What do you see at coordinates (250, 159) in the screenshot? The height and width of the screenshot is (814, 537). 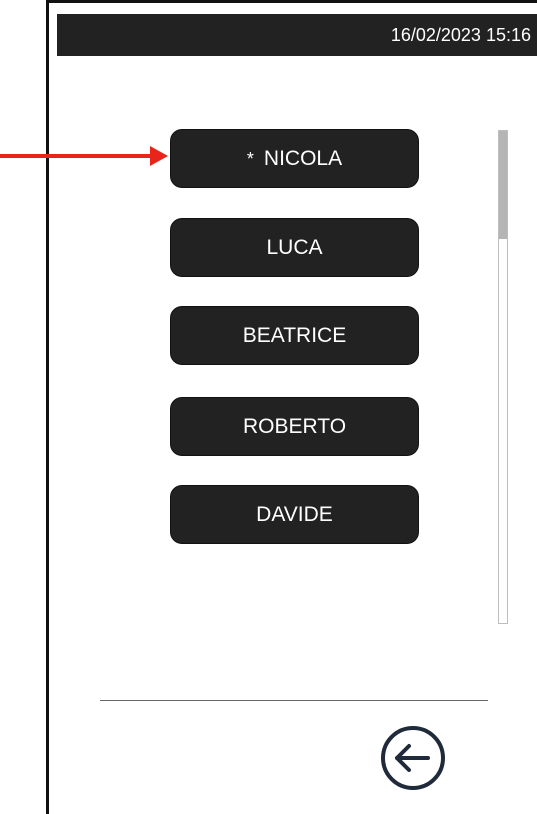 I see `favorite-star-icon: *` at bounding box center [250, 159].